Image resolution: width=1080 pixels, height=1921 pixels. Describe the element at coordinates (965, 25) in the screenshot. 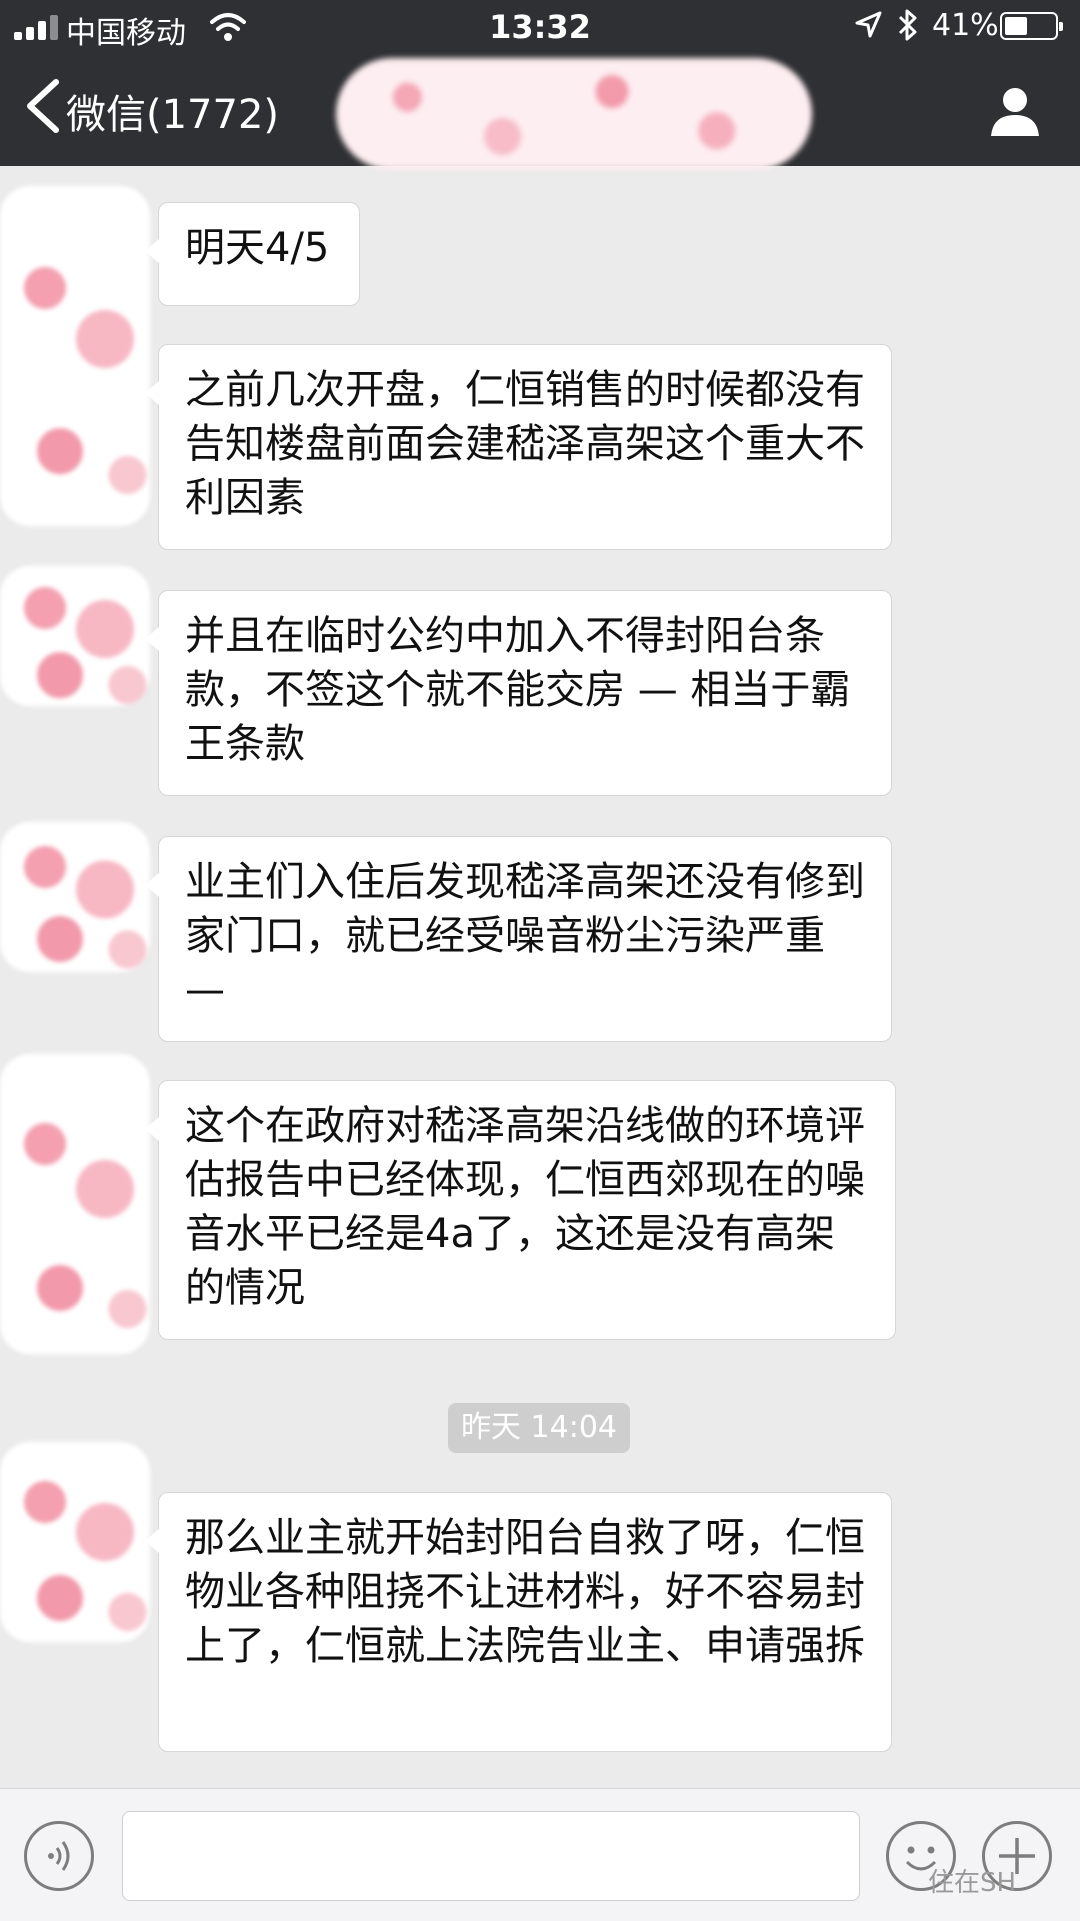

I see `battery-percent: 41%` at that location.